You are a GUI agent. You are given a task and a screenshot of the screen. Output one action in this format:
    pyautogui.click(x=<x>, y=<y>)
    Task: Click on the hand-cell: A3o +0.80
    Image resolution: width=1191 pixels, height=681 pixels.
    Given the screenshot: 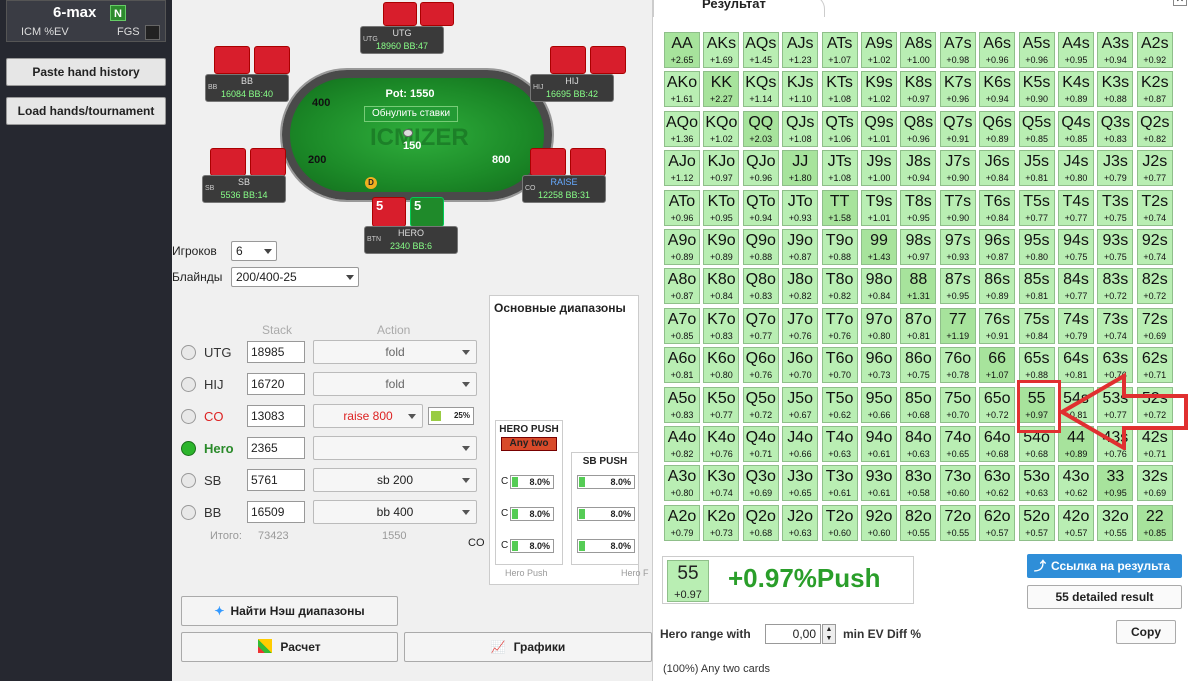 What is the action you would take?
    pyautogui.click(x=682, y=483)
    